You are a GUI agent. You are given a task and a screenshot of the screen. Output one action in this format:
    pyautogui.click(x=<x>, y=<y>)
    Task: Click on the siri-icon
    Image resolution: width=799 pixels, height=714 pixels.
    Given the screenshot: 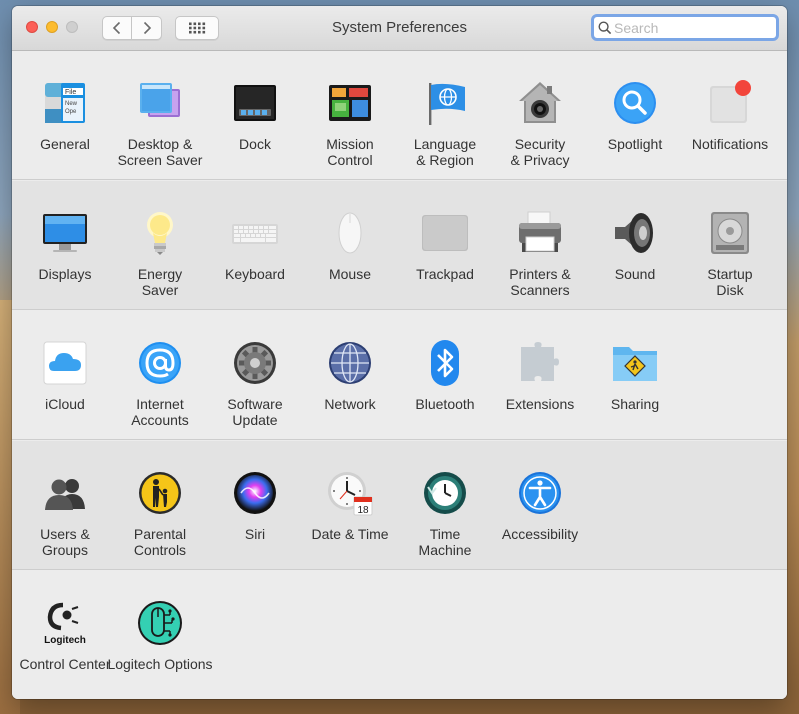 What is the action you would take?
    pyautogui.click(x=255, y=493)
    